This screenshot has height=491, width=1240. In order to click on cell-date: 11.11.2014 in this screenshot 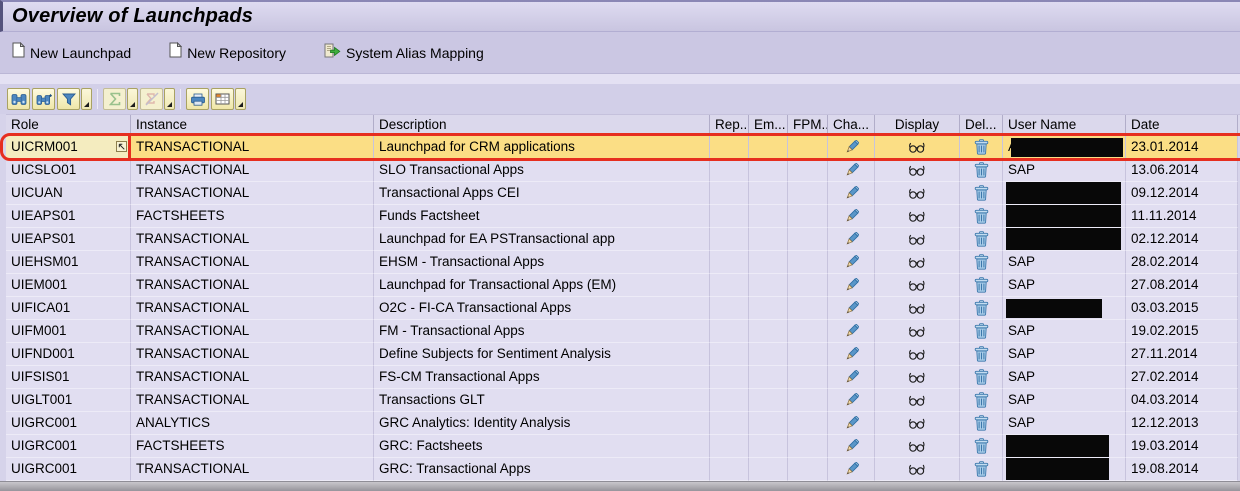, I will do `click(1182, 216)`.